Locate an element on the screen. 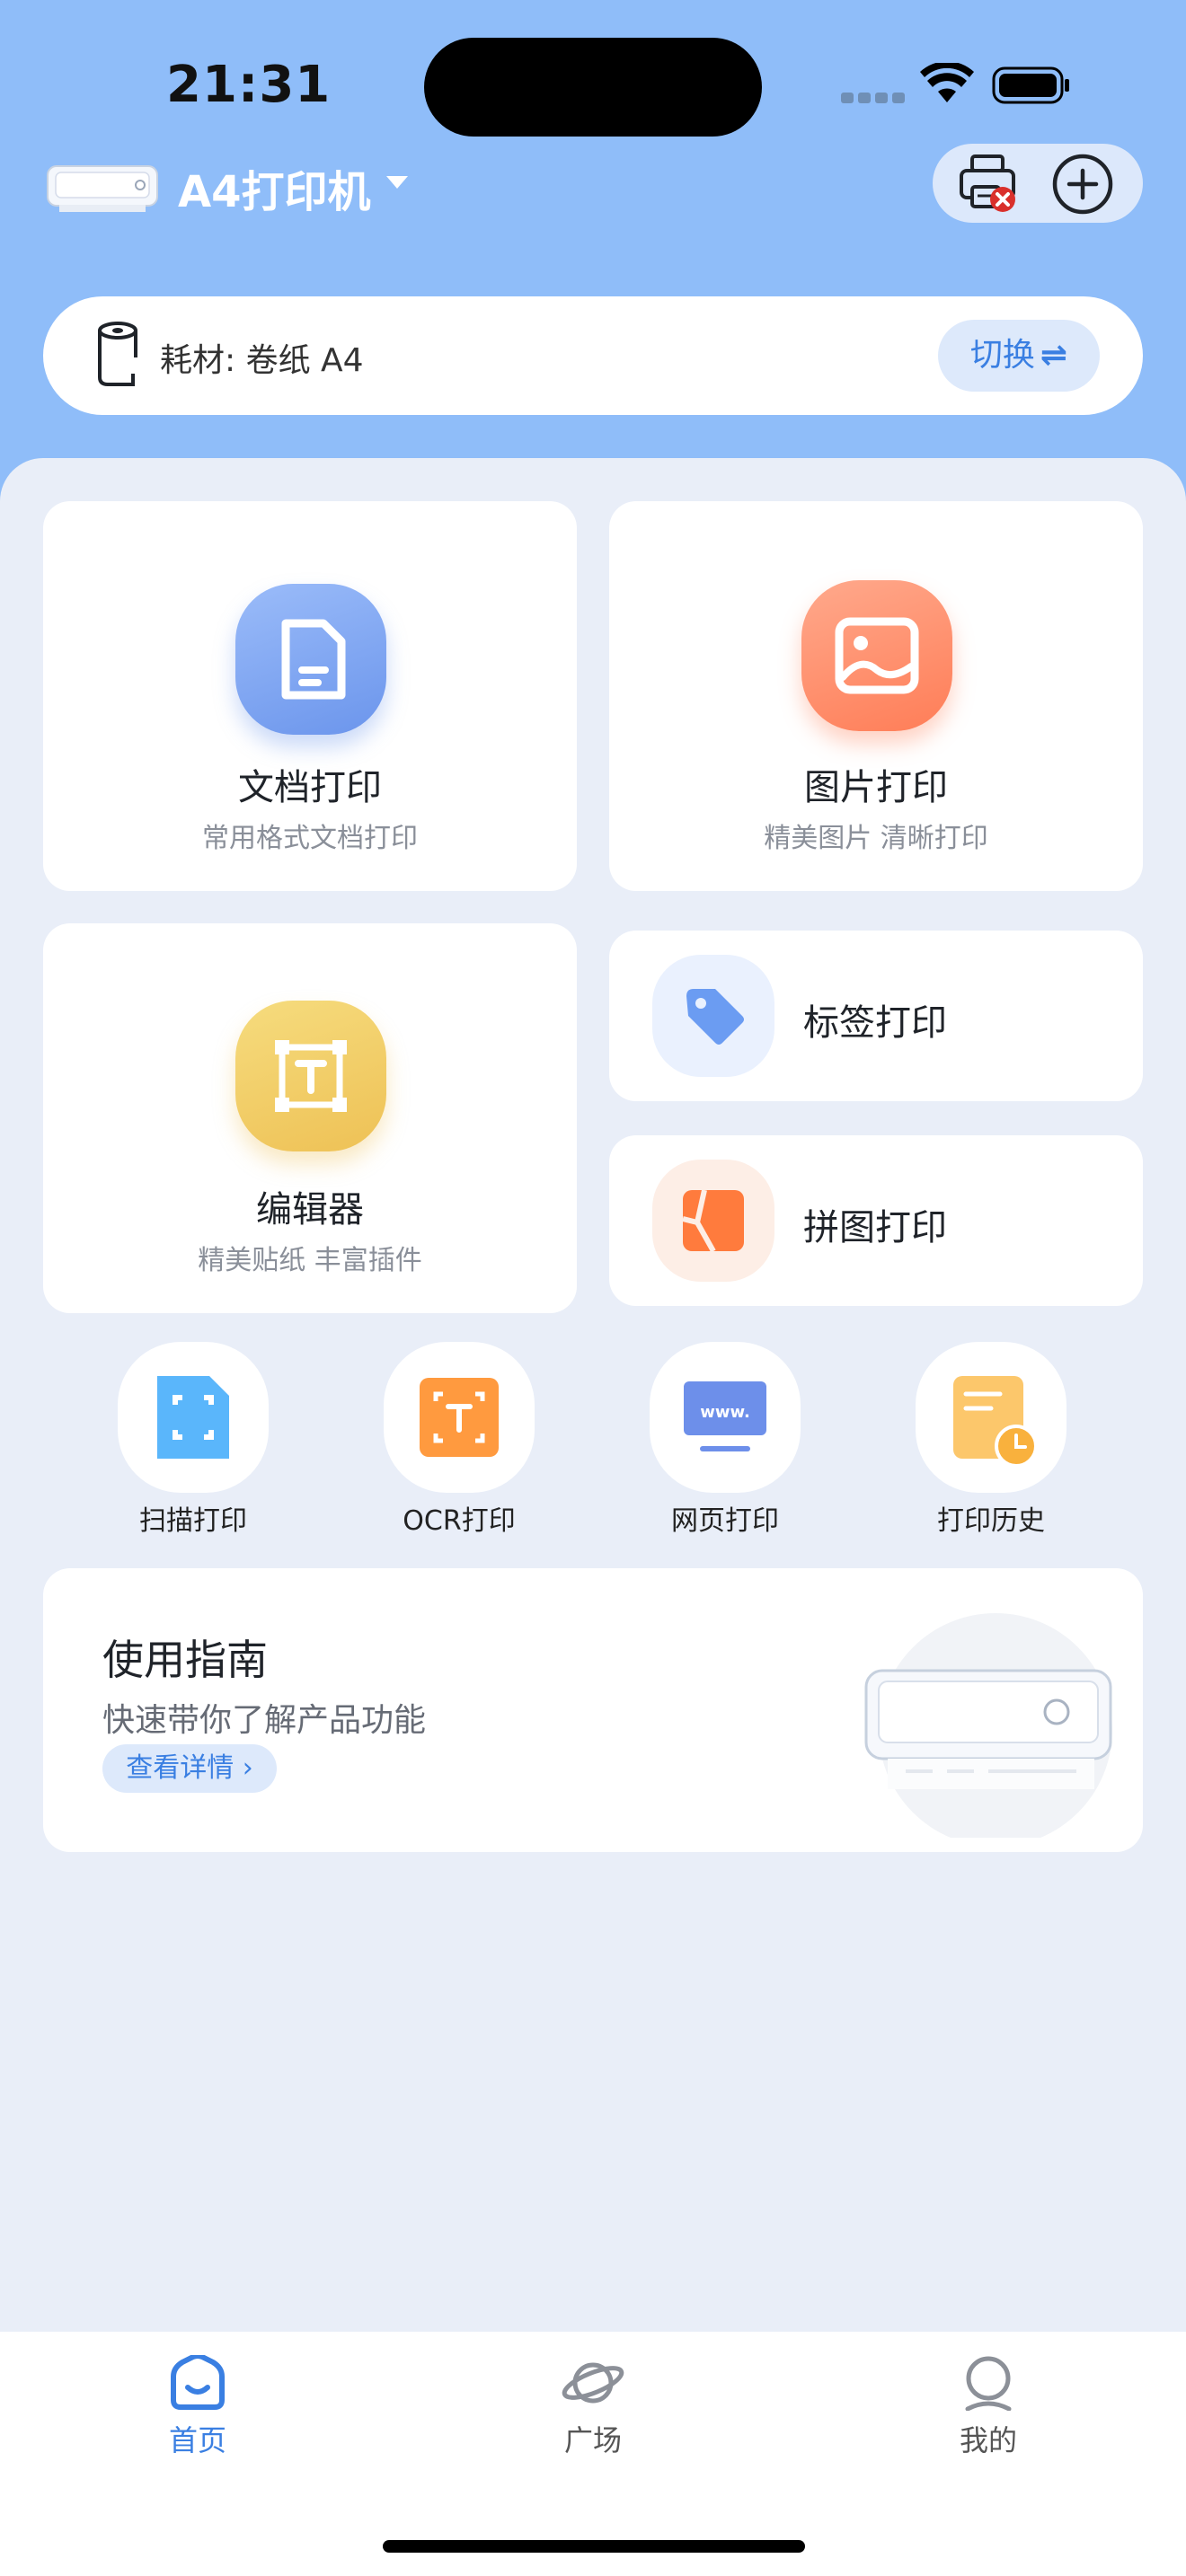 Image resolution: width=1186 pixels, height=2576 pixels. printer-selector: A4打印机 is located at coordinates (274, 187).